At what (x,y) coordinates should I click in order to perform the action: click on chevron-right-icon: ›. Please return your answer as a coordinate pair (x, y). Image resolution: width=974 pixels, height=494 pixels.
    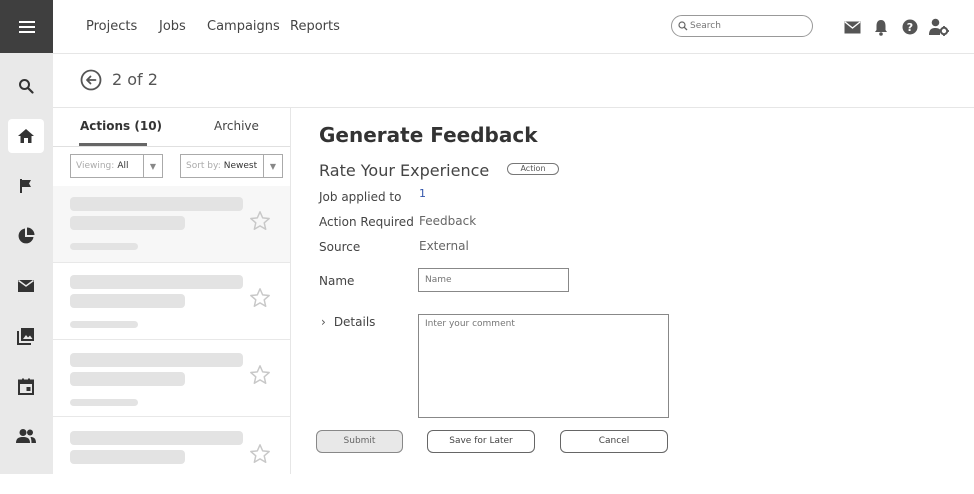
    Looking at the image, I should click on (323, 322).